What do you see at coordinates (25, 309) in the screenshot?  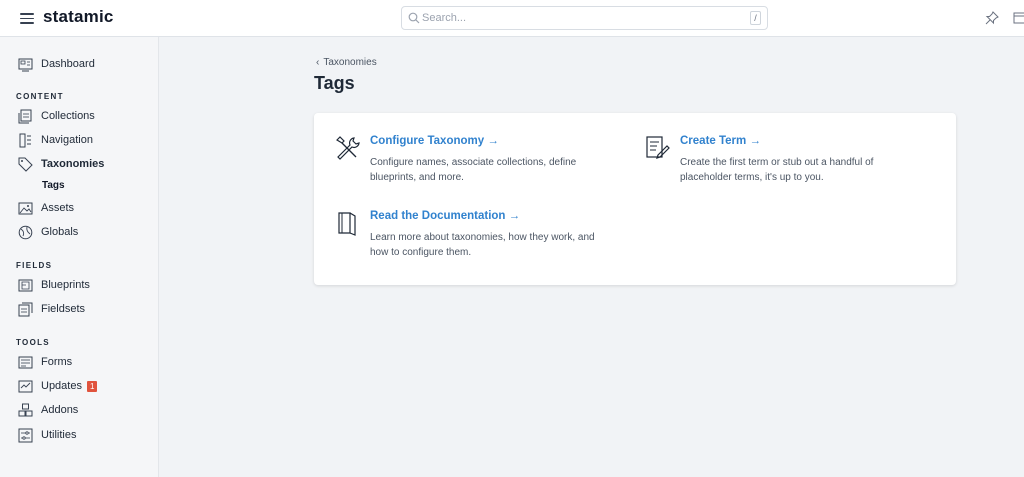 I see `fieldsets-icon` at bounding box center [25, 309].